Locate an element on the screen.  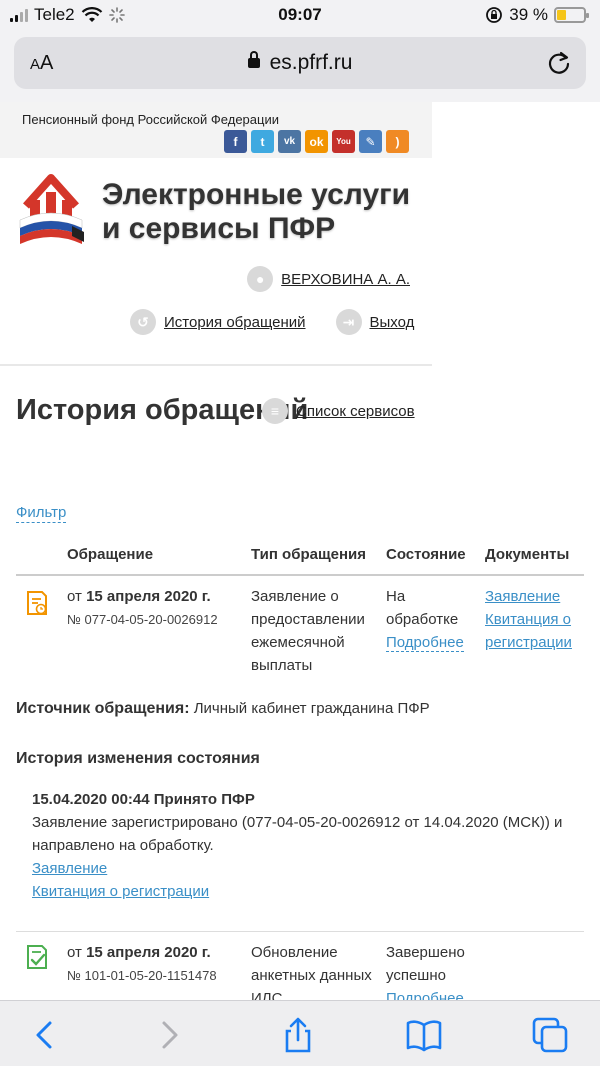
header-nav: ↺ История обращений ⇥ Выход is located at coordinates (272, 322).